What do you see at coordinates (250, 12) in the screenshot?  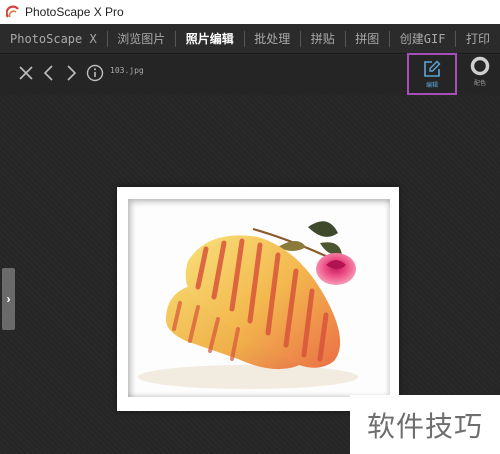 I see `title-bar: PhotoScape X Pro` at bounding box center [250, 12].